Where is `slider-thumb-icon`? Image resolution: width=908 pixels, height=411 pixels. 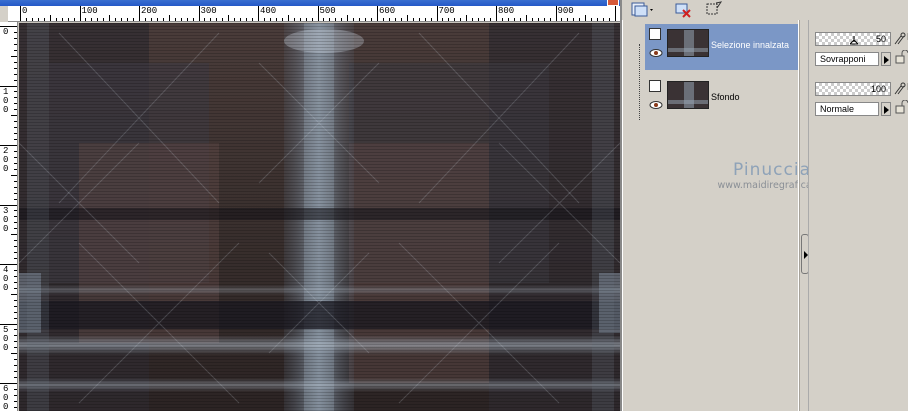
slider-thumb-icon is located at coordinates (854, 40).